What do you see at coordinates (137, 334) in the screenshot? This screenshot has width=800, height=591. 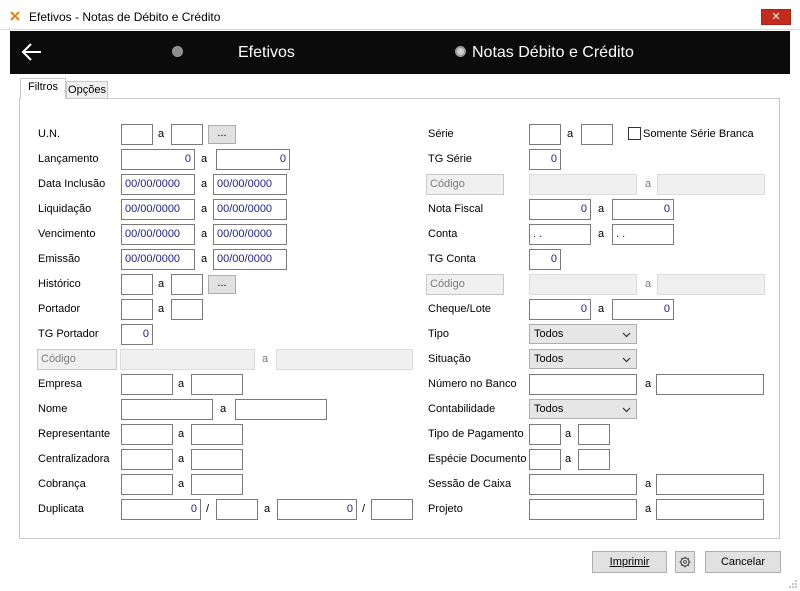 I see `tg-portador-input: 0` at bounding box center [137, 334].